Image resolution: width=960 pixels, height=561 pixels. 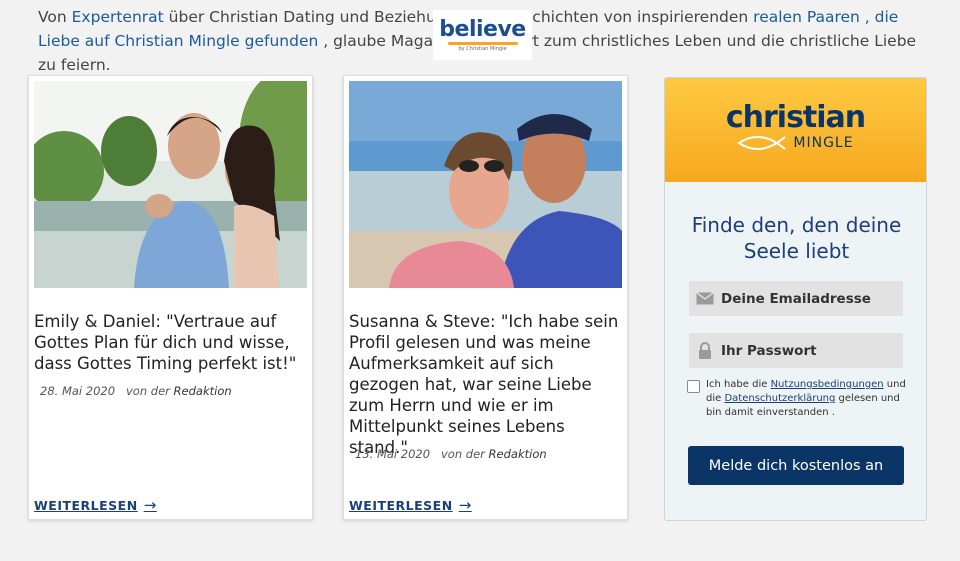 I want to click on couple-photo-emily-daniel, so click(x=170, y=184).